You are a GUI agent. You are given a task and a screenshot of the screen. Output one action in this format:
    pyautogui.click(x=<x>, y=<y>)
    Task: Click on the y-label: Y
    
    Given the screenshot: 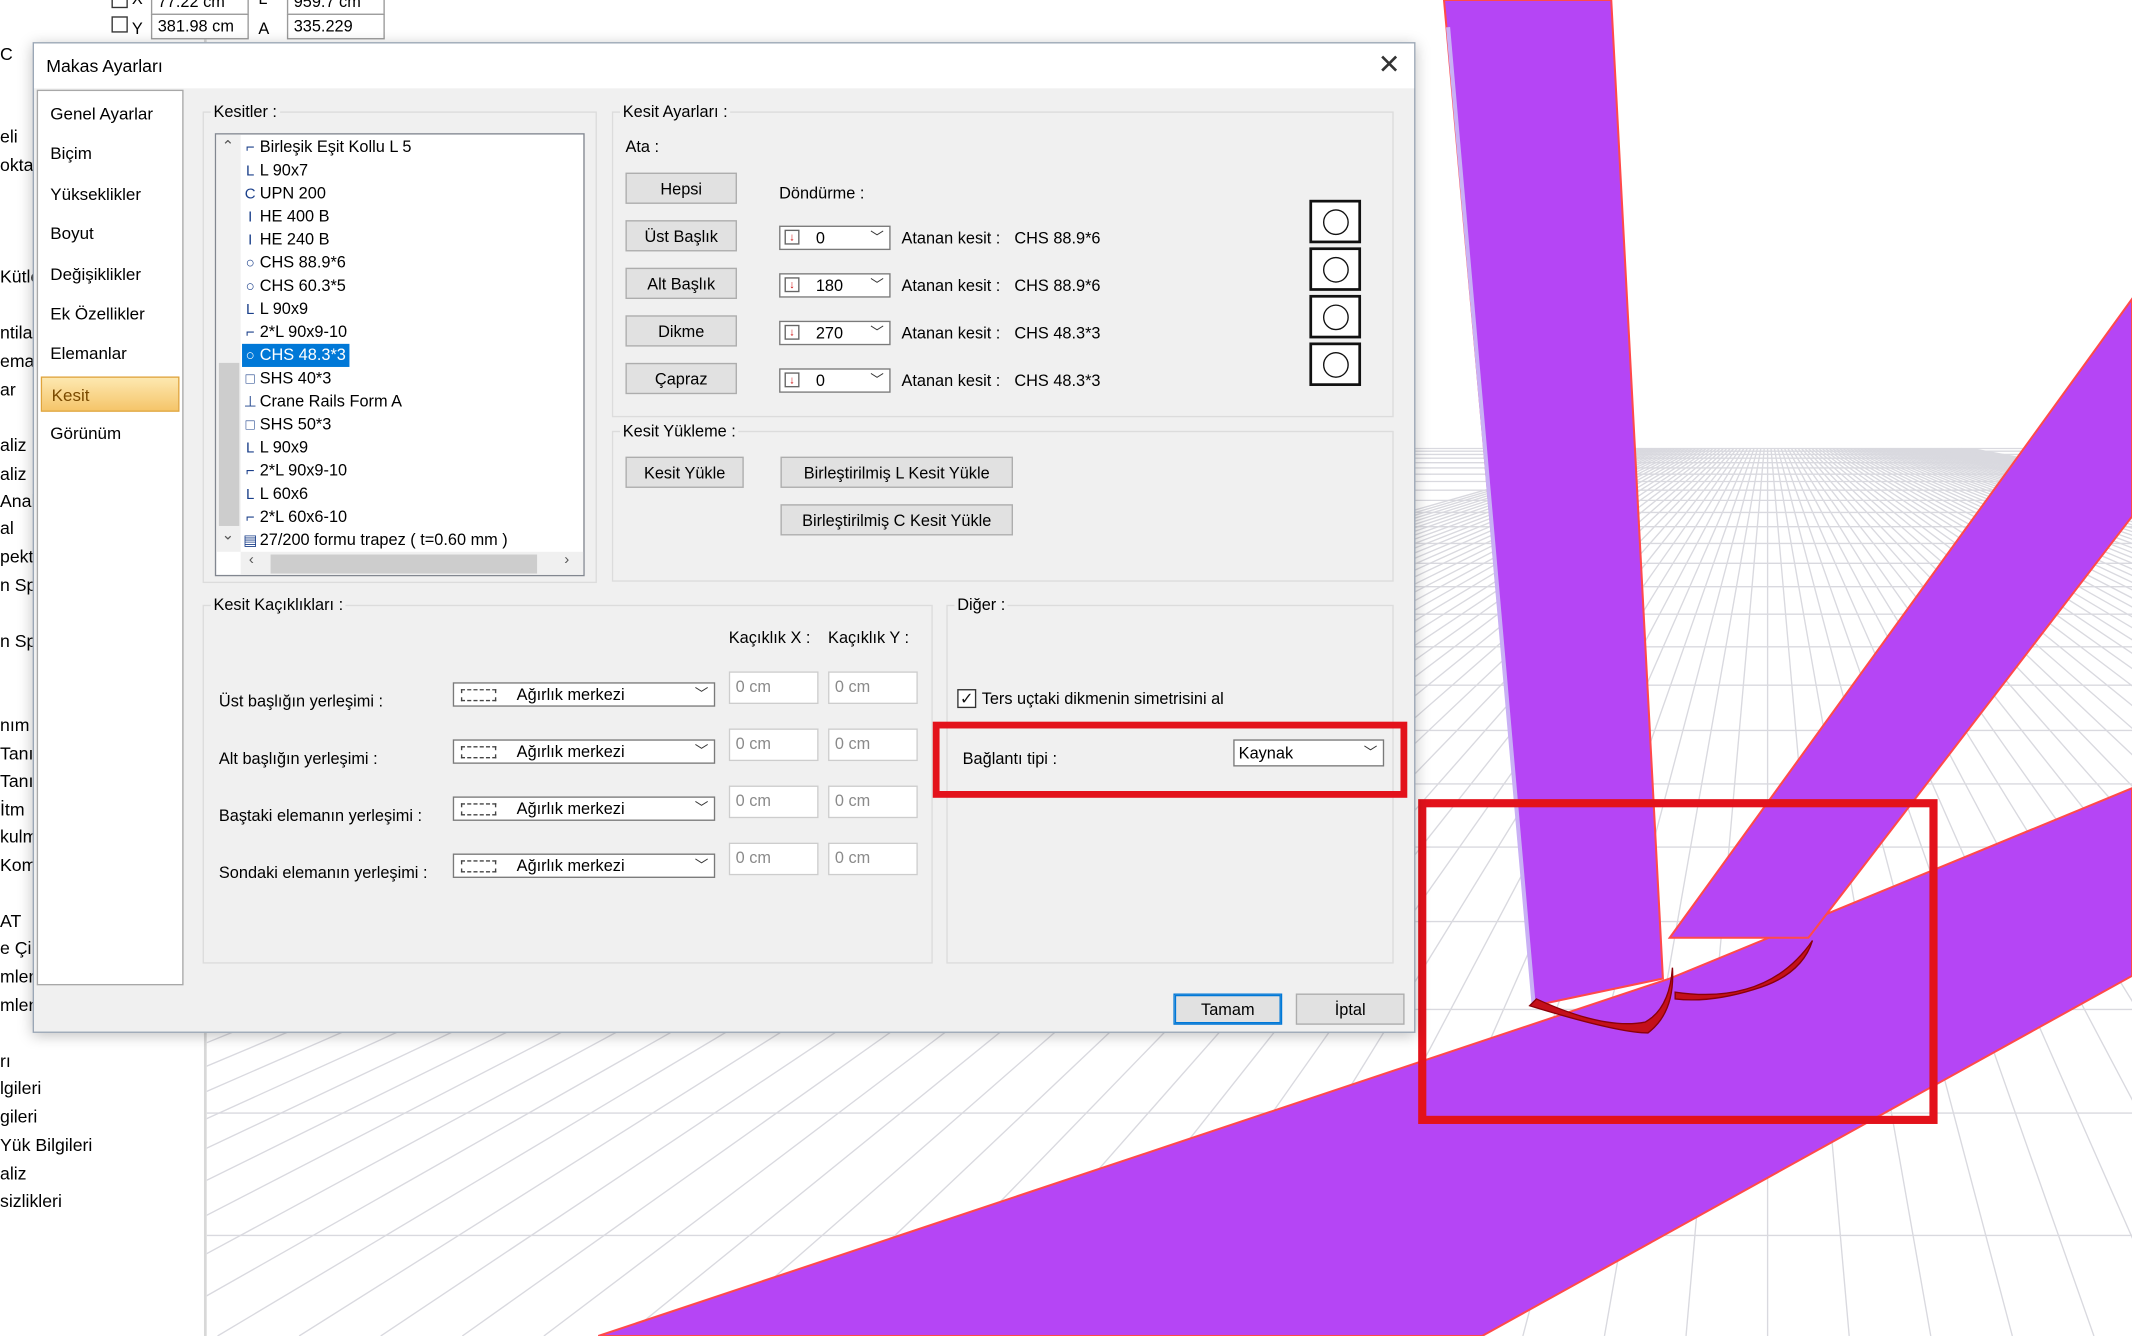 What is the action you would take?
    pyautogui.click(x=137, y=29)
    